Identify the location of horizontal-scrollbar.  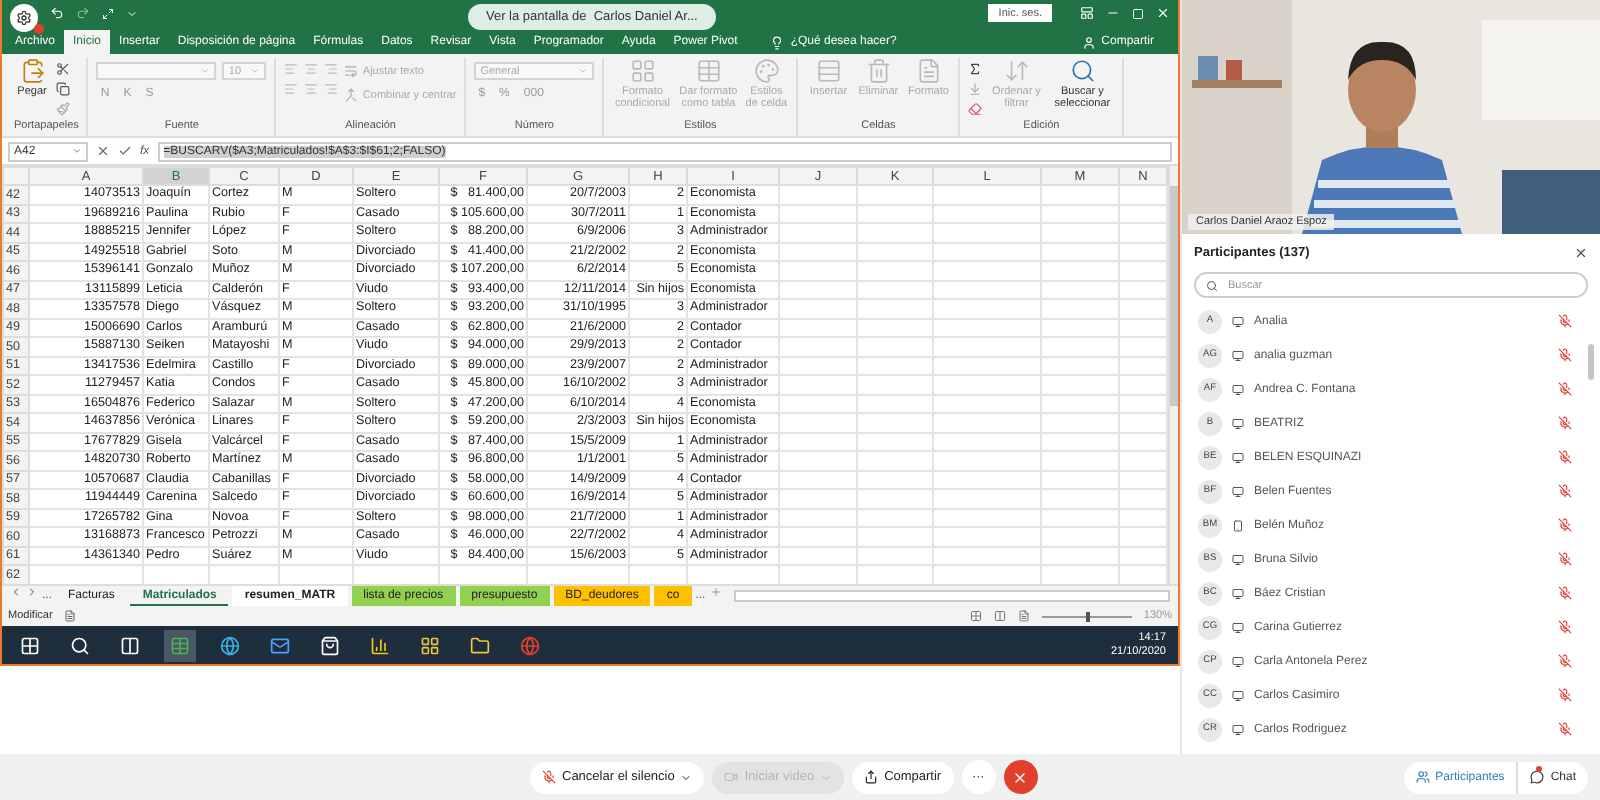
(951, 596).